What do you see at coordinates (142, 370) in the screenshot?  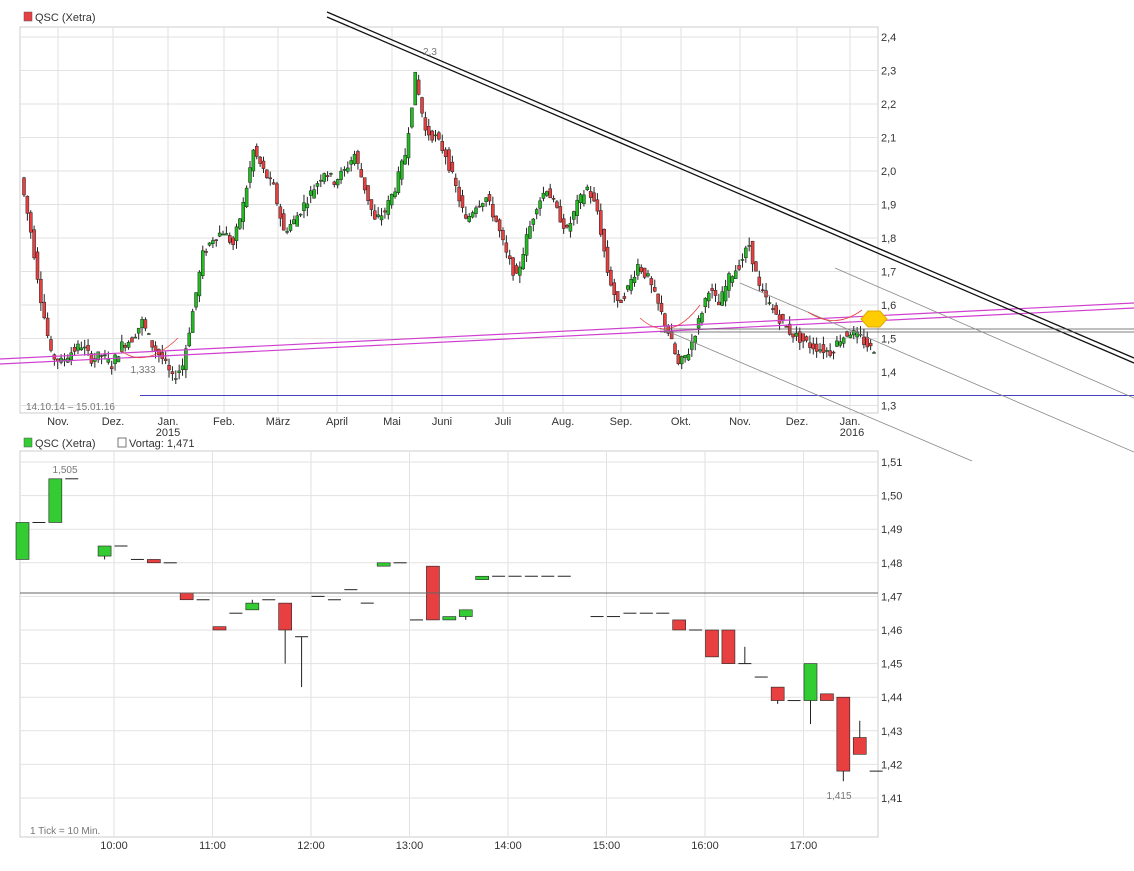 I see `low-annotation: 1,333` at bounding box center [142, 370].